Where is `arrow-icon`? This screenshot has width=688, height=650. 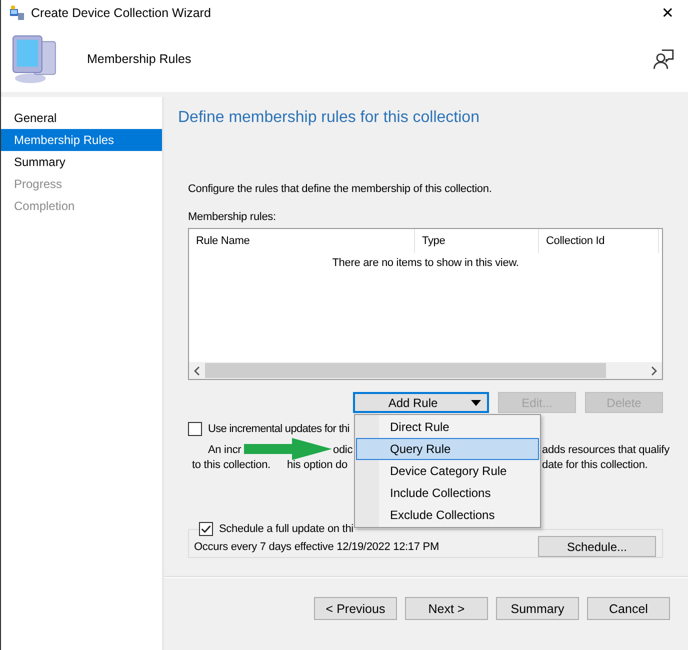 arrow-icon is located at coordinates (288, 449).